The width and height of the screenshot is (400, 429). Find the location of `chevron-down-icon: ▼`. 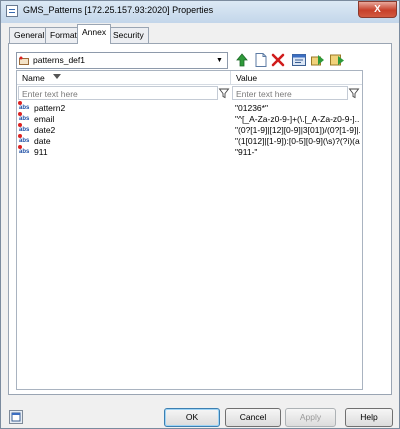

chevron-down-icon: ▼ is located at coordinates (219, 60).